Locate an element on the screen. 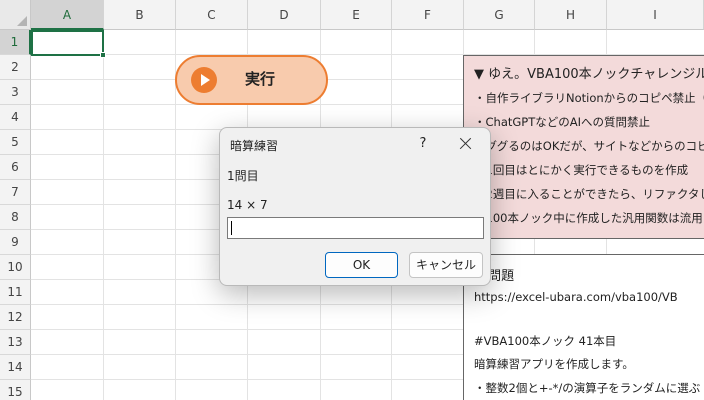 This screenshot has width=704, height=400. text-caret is located at coordinates (231, 228).